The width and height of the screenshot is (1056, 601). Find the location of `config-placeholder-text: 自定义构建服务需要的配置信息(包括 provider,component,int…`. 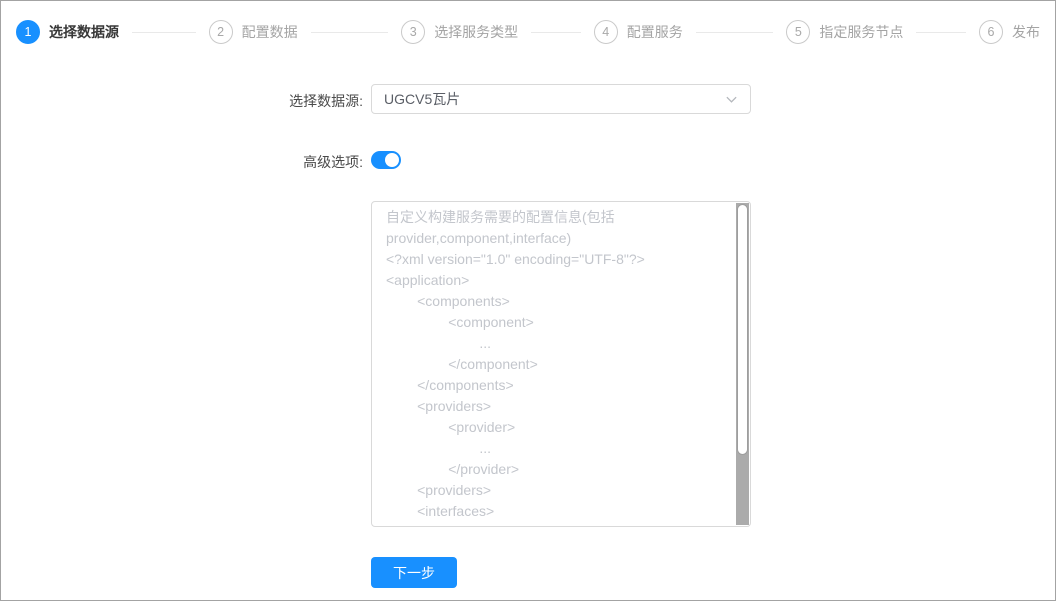

config-placeholder-text: 自定义构建服务需要的配置信息(包括 provider,component,int… is located at coordinates (515, 364).